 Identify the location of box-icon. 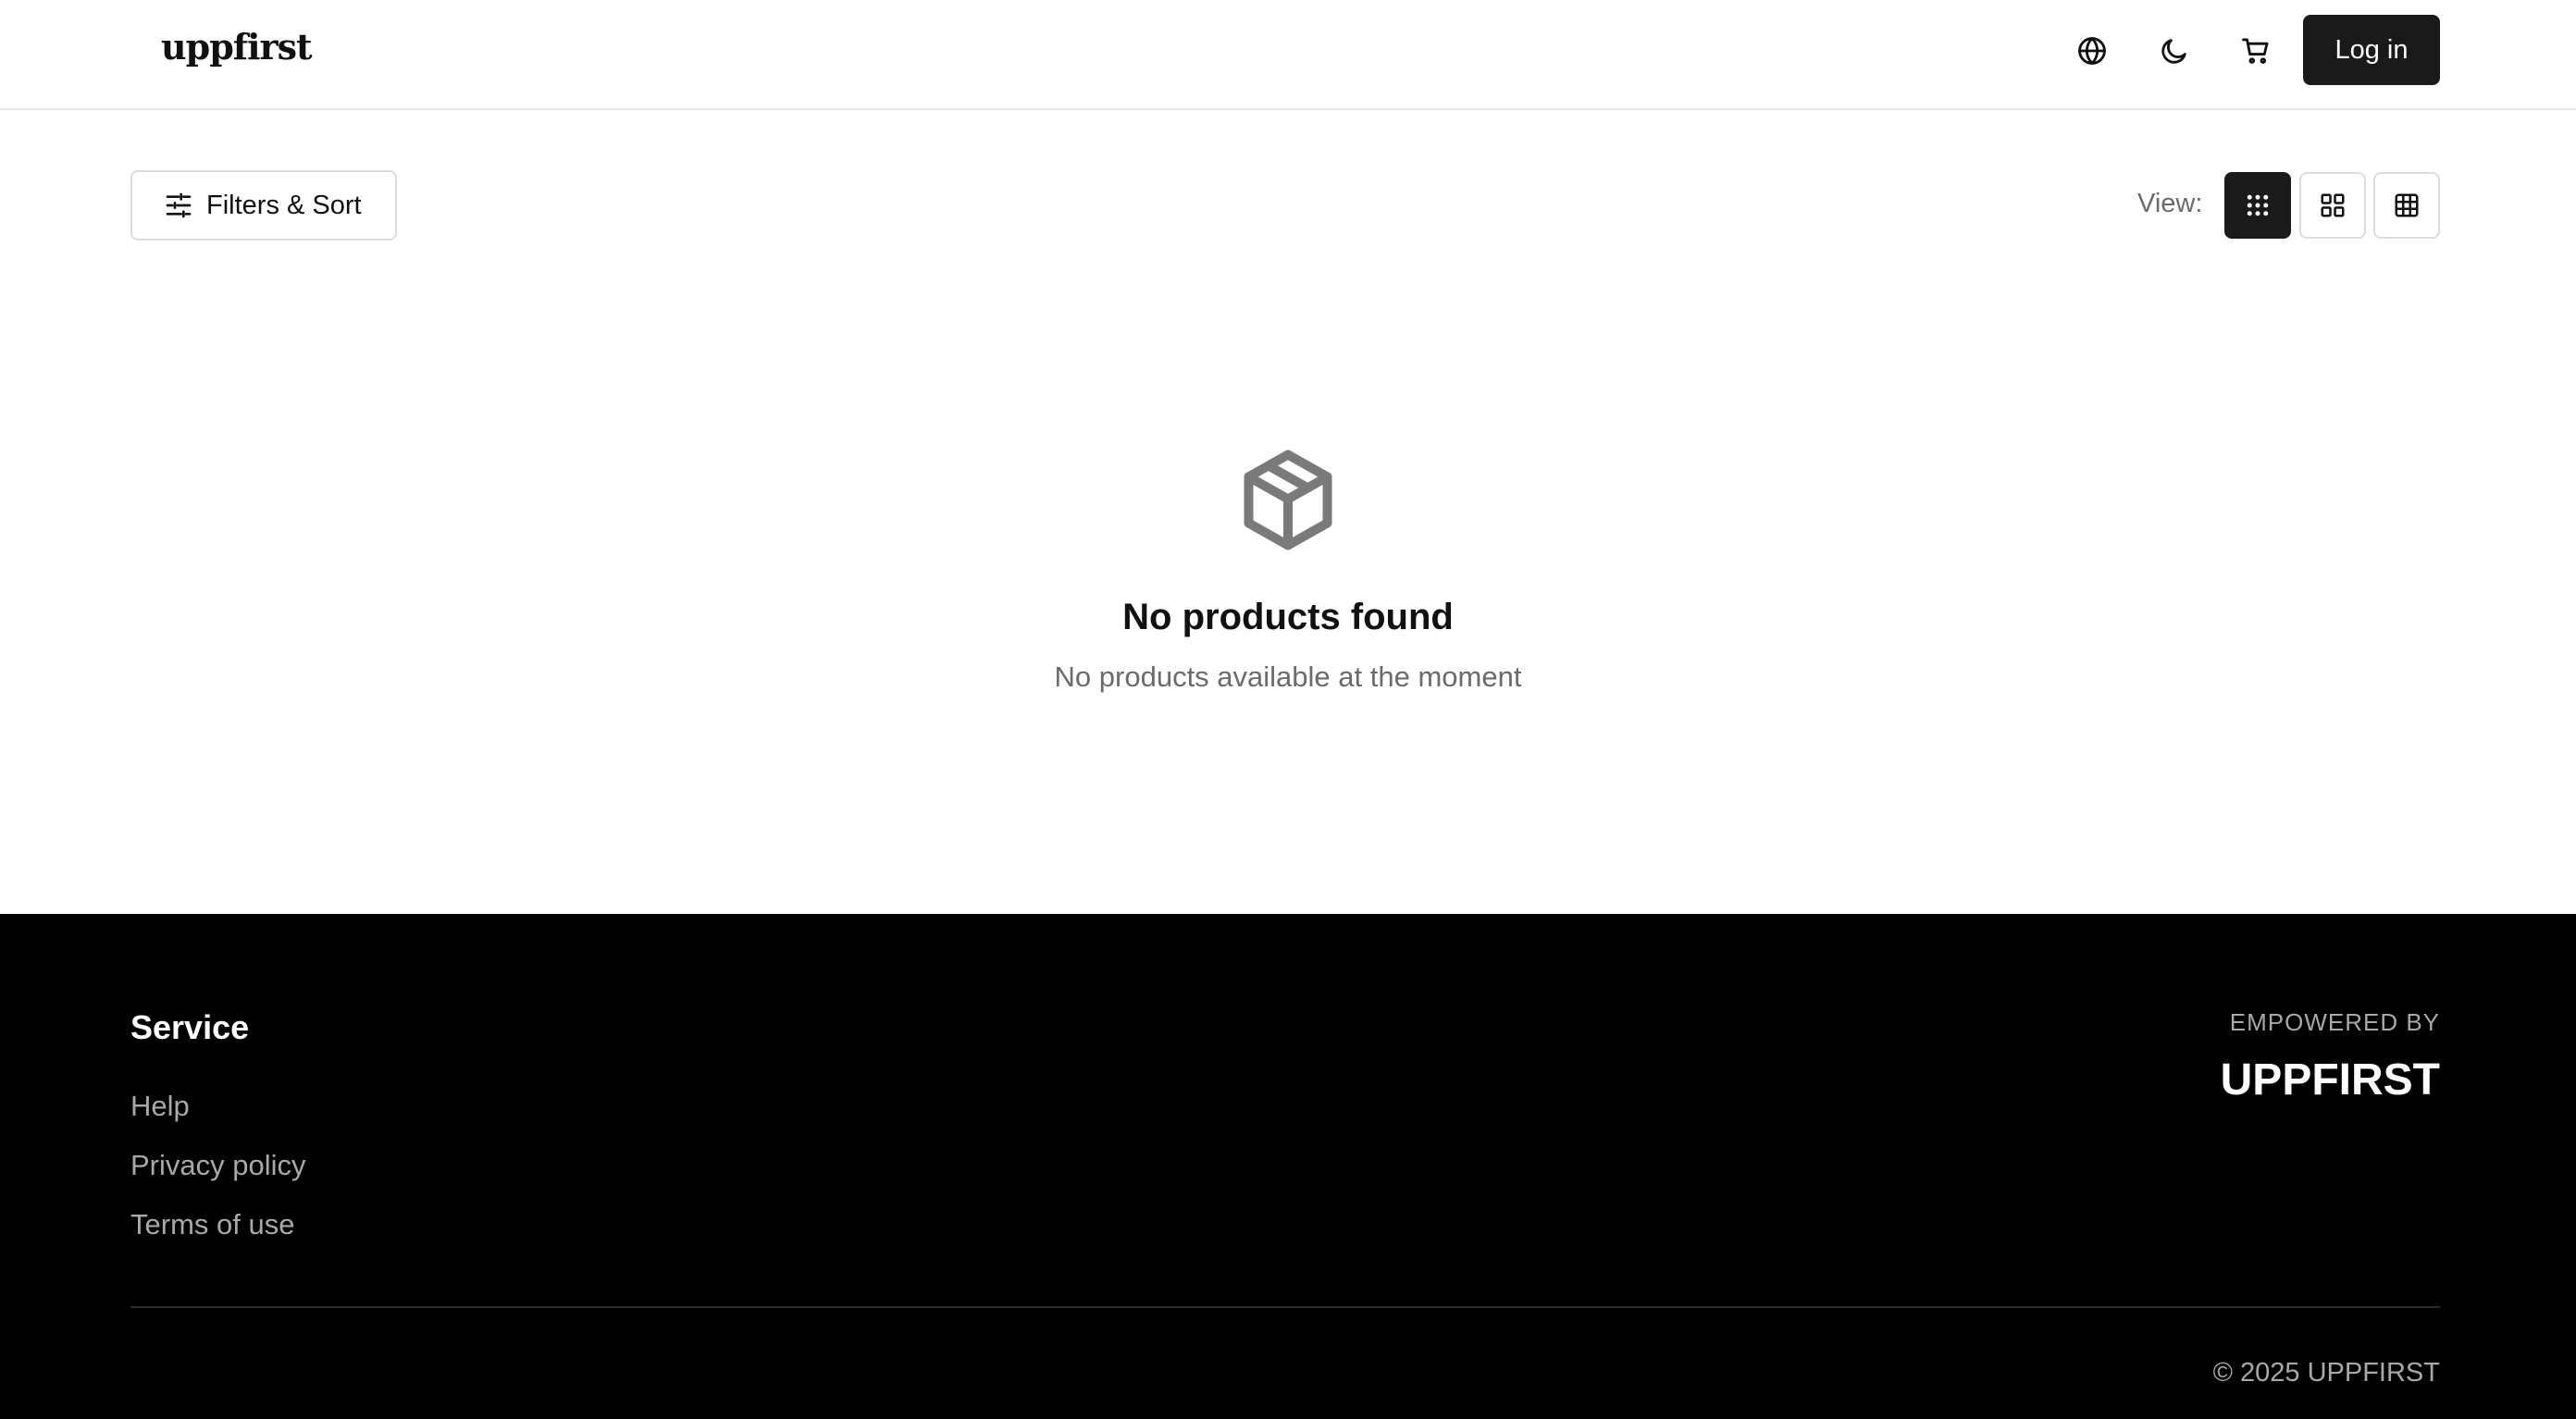
(1288, 500).